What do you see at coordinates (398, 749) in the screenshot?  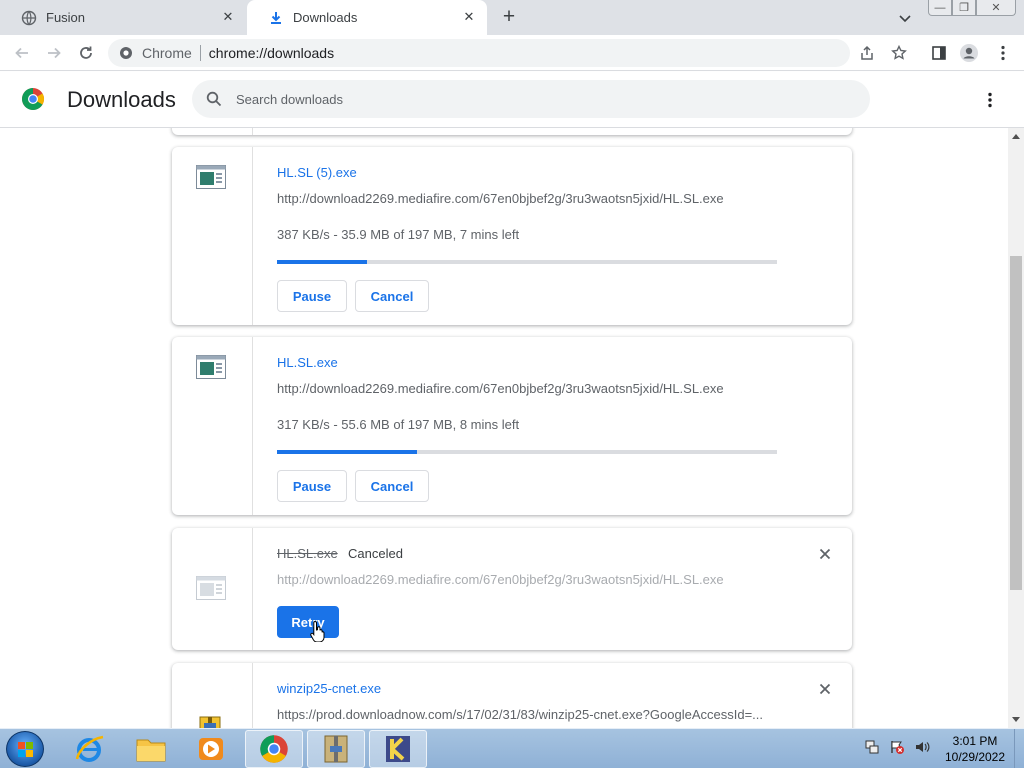 I see `k-app-icon` at bounding box center [398, 749].